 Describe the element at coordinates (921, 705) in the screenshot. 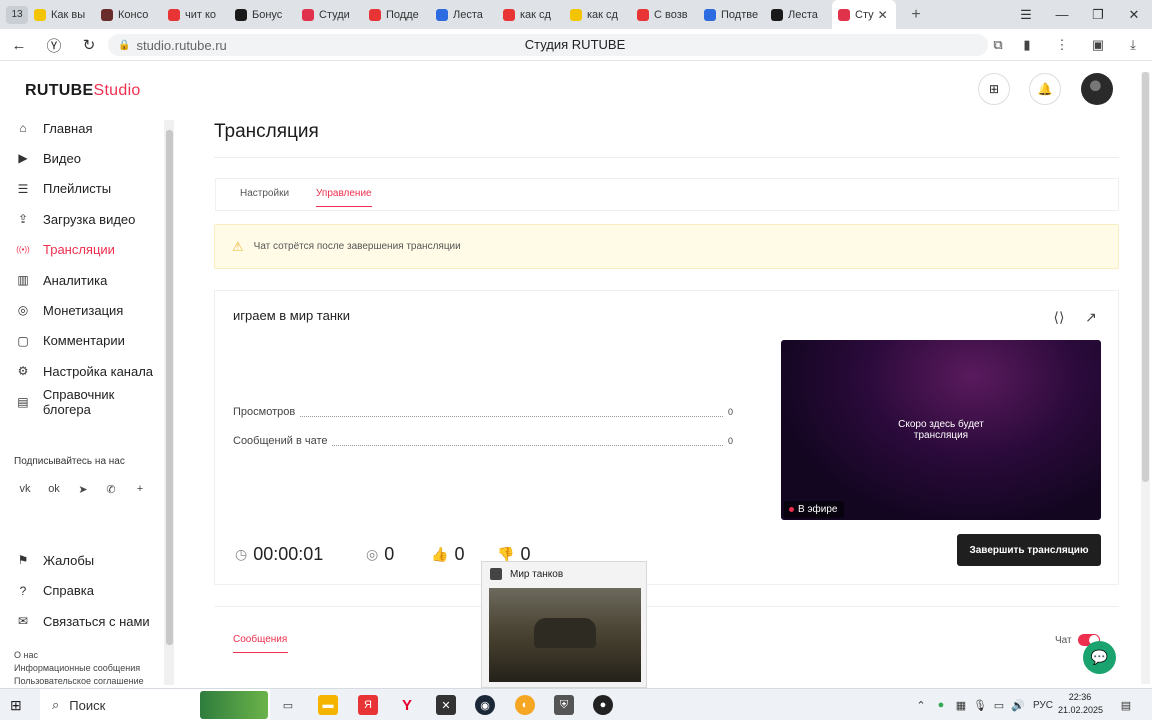

I see `tray-expand-icon: ⌃` at that location.